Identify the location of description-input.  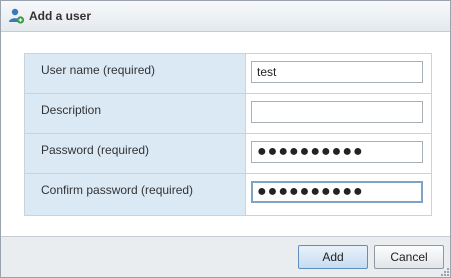
(337, 112).